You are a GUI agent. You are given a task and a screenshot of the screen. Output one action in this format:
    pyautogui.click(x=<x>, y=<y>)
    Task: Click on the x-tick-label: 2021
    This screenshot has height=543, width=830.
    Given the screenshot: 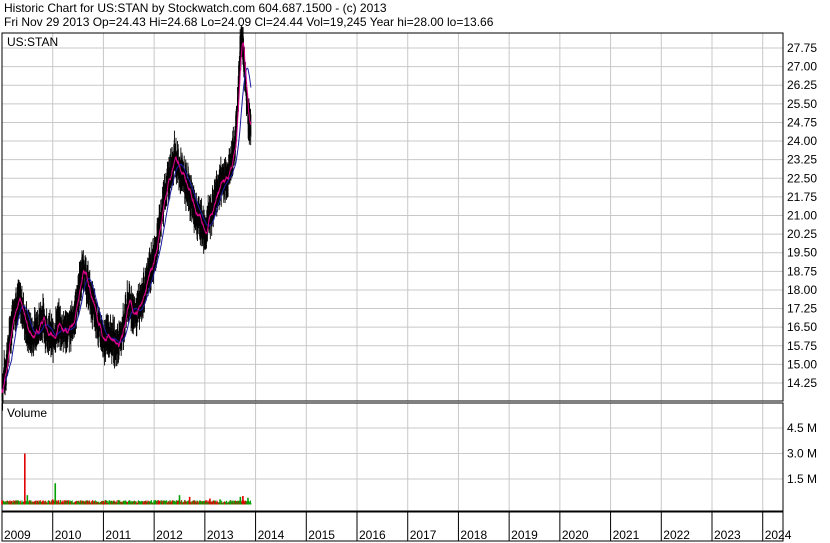 What is the action you would take?
    pyautogui.click(x=626, y=535)
    